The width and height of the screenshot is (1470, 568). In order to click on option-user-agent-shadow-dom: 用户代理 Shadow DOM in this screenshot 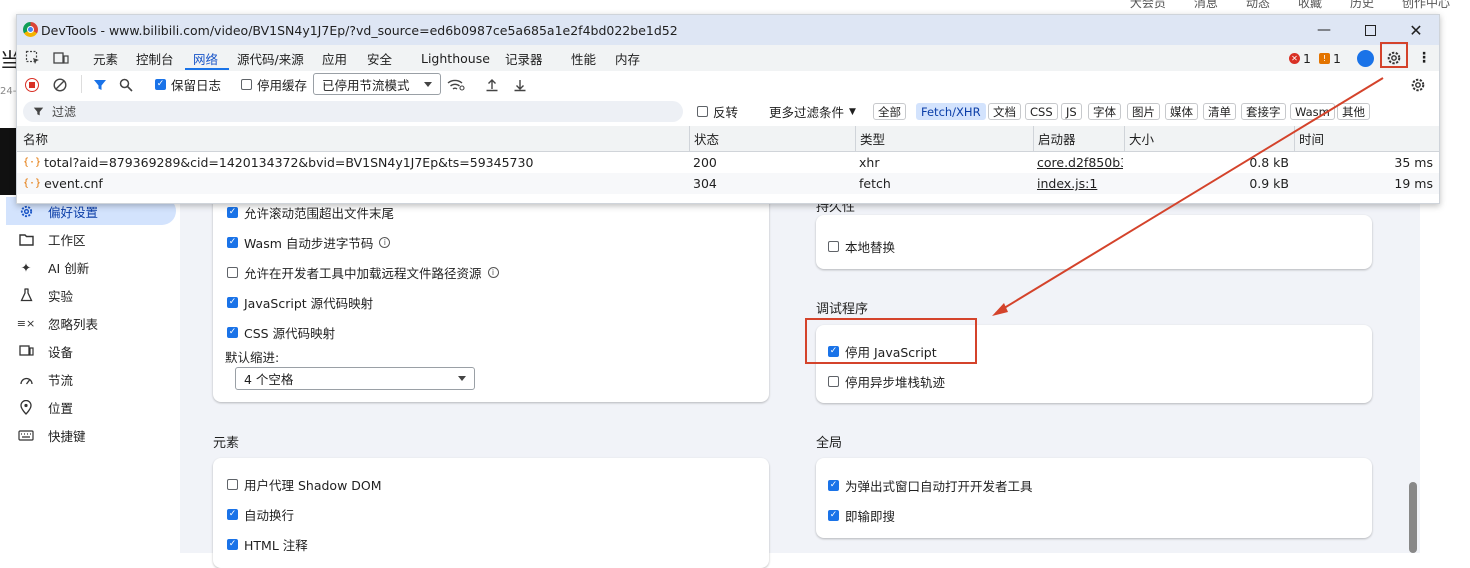, I will do `click(304, 484)`.